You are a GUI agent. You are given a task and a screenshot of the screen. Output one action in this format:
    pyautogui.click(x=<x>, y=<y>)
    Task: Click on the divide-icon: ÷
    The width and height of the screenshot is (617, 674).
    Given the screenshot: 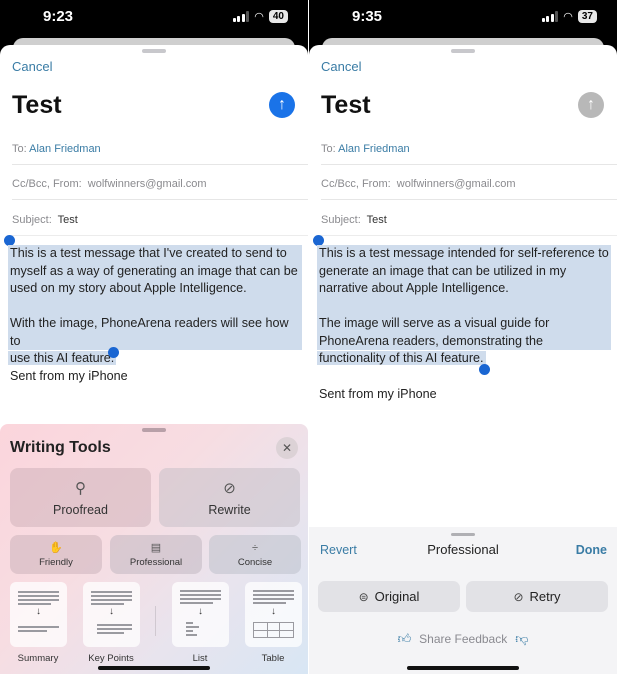 What is the action you would take?
    pyautogui.click(x=255, y=547)
    